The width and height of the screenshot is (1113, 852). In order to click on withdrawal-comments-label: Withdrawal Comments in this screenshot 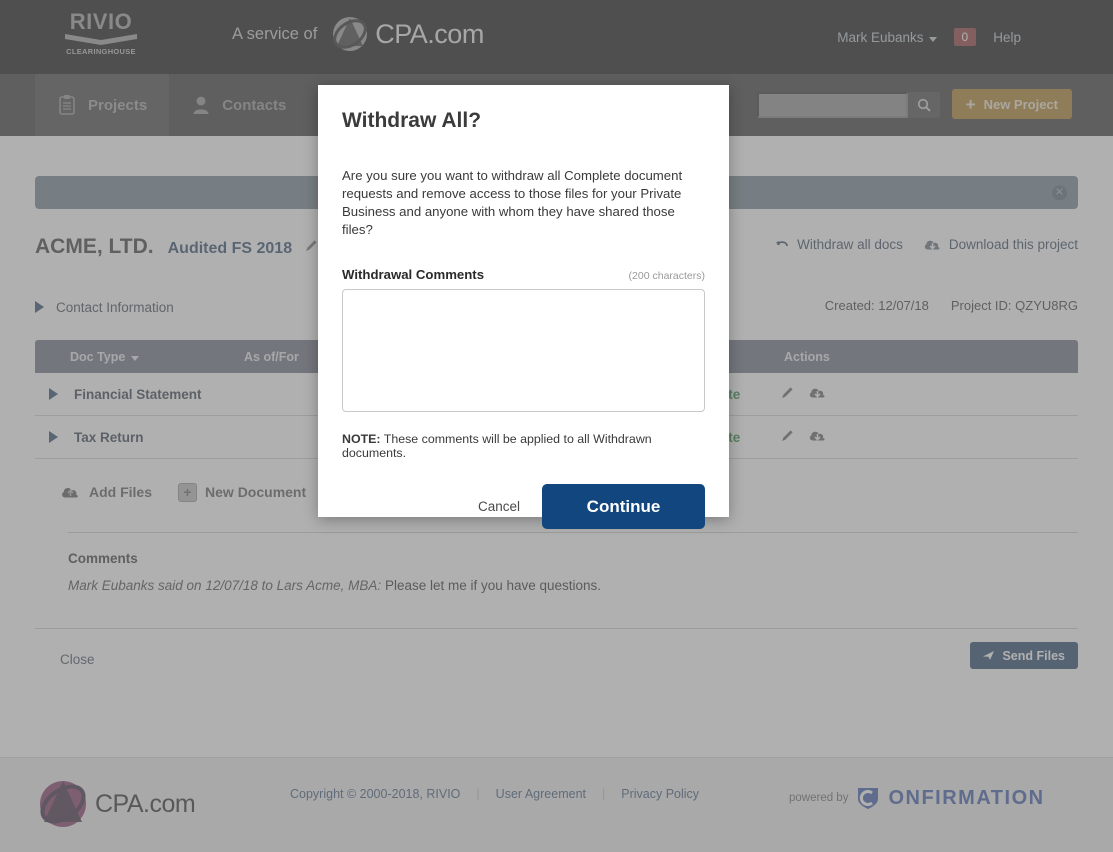, I will do `click(413, 274)`.